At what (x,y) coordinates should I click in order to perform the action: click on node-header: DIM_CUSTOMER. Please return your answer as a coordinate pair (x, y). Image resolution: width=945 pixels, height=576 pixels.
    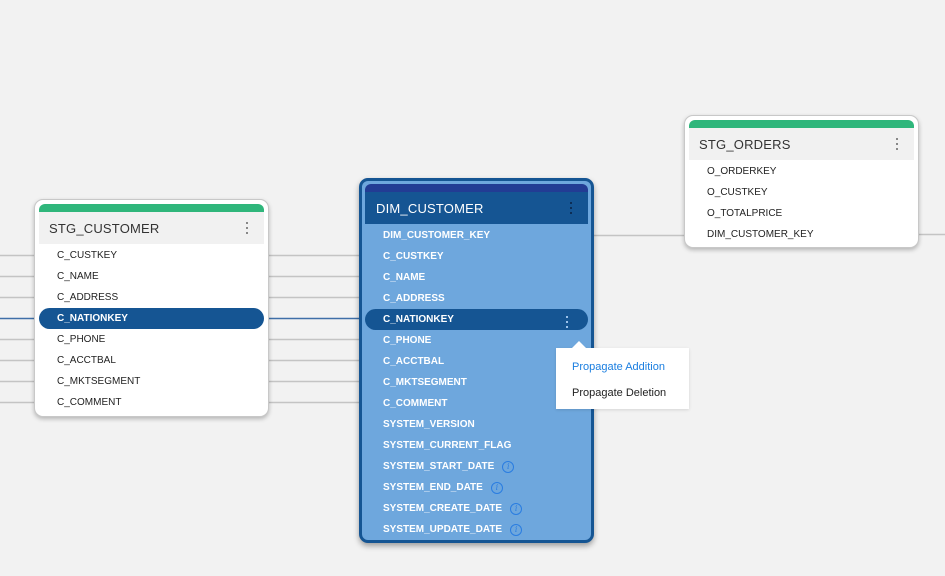
    Looking at the image, I should click on (476, 208).